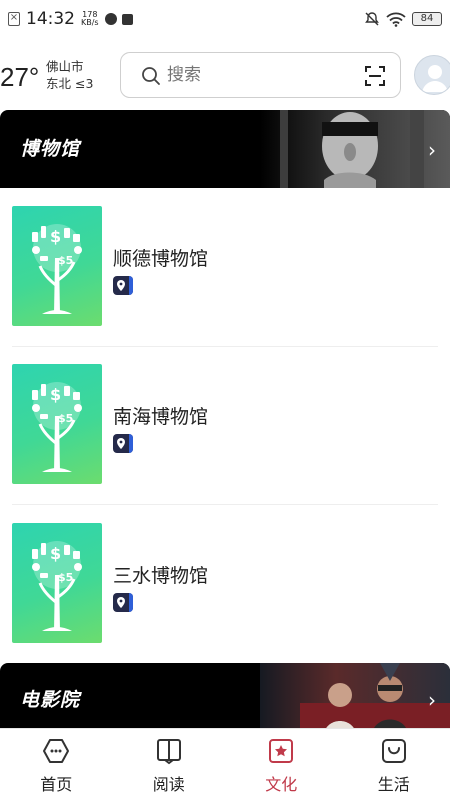 This screenshot has height=800, width=450. Describe the element at coordinates (355, 149) in the screenshot. I see `statue-banner-image` at that location.